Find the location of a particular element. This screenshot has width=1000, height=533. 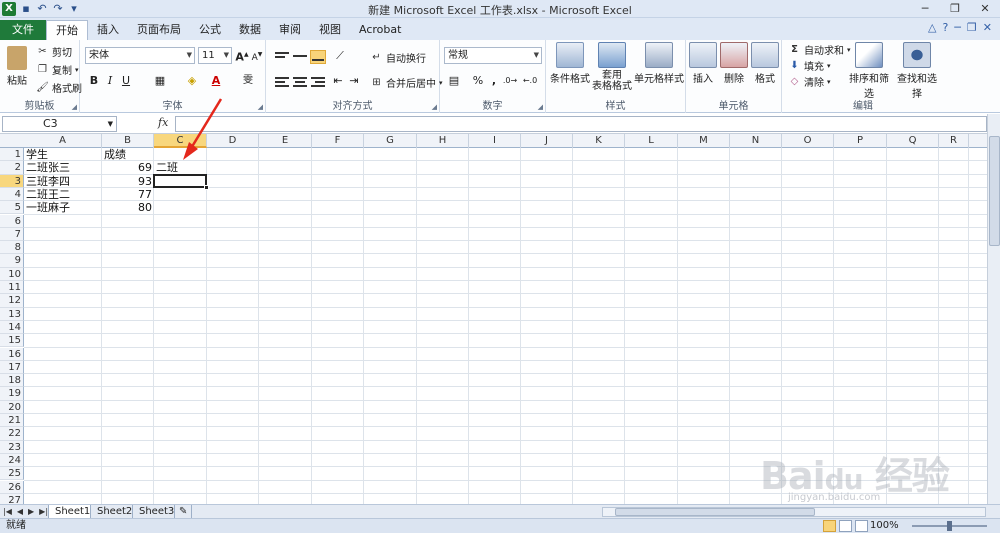

row-header-27: 27 is located at coordinates (12, 498).